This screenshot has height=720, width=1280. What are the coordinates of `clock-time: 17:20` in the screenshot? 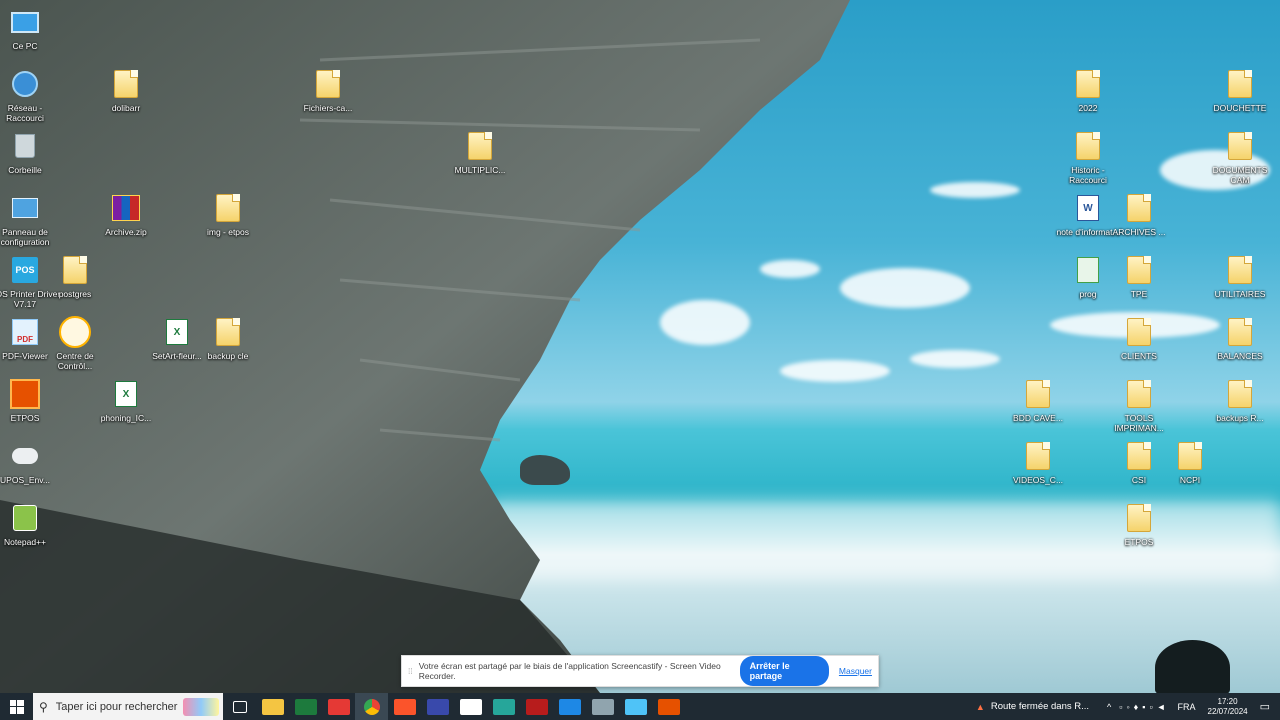 It's located at (1227, 701).